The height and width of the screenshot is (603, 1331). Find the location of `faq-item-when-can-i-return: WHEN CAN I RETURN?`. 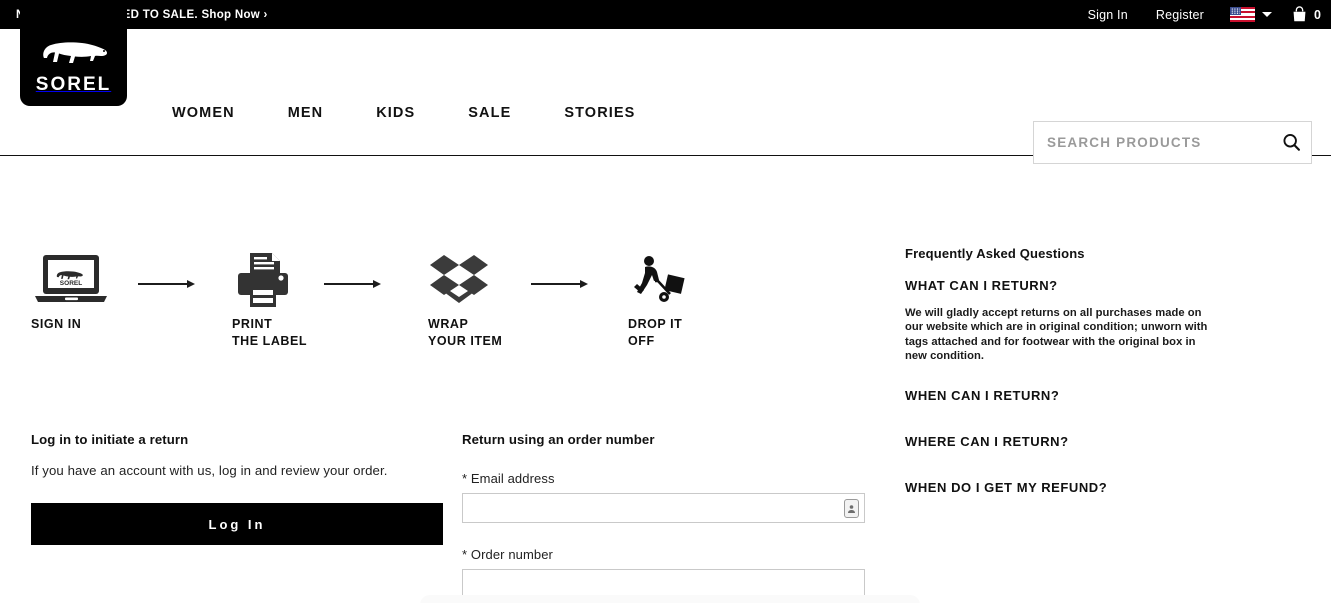

faq-item-when-can-i-return: WHEN CAN I RETURN? is located at coordinates (1060, 395).